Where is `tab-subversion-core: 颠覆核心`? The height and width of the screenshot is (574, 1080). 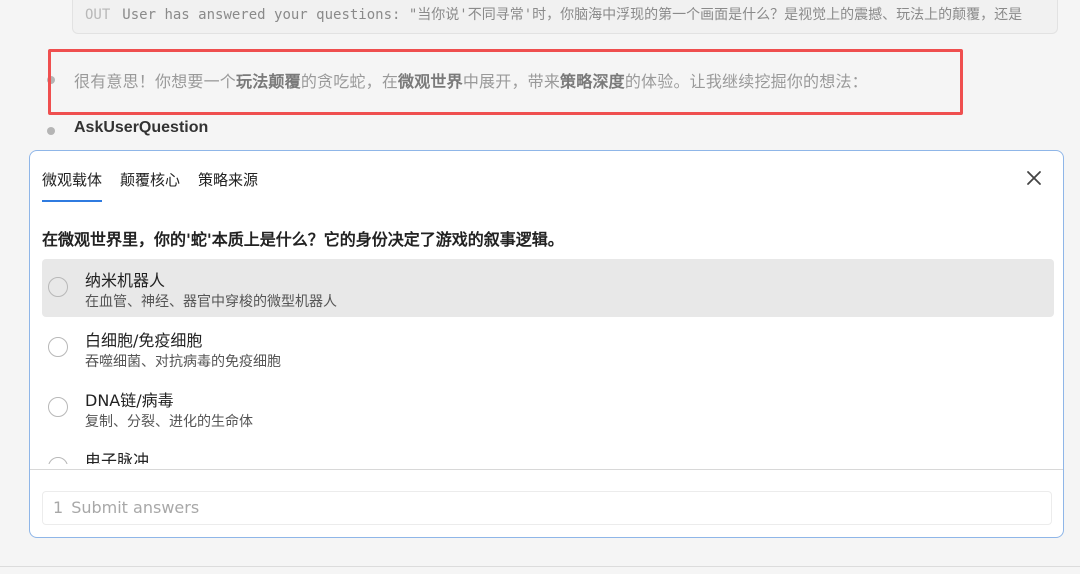 tab-subversion-core: 颠覆核心 is located at coordinates (150, 184).